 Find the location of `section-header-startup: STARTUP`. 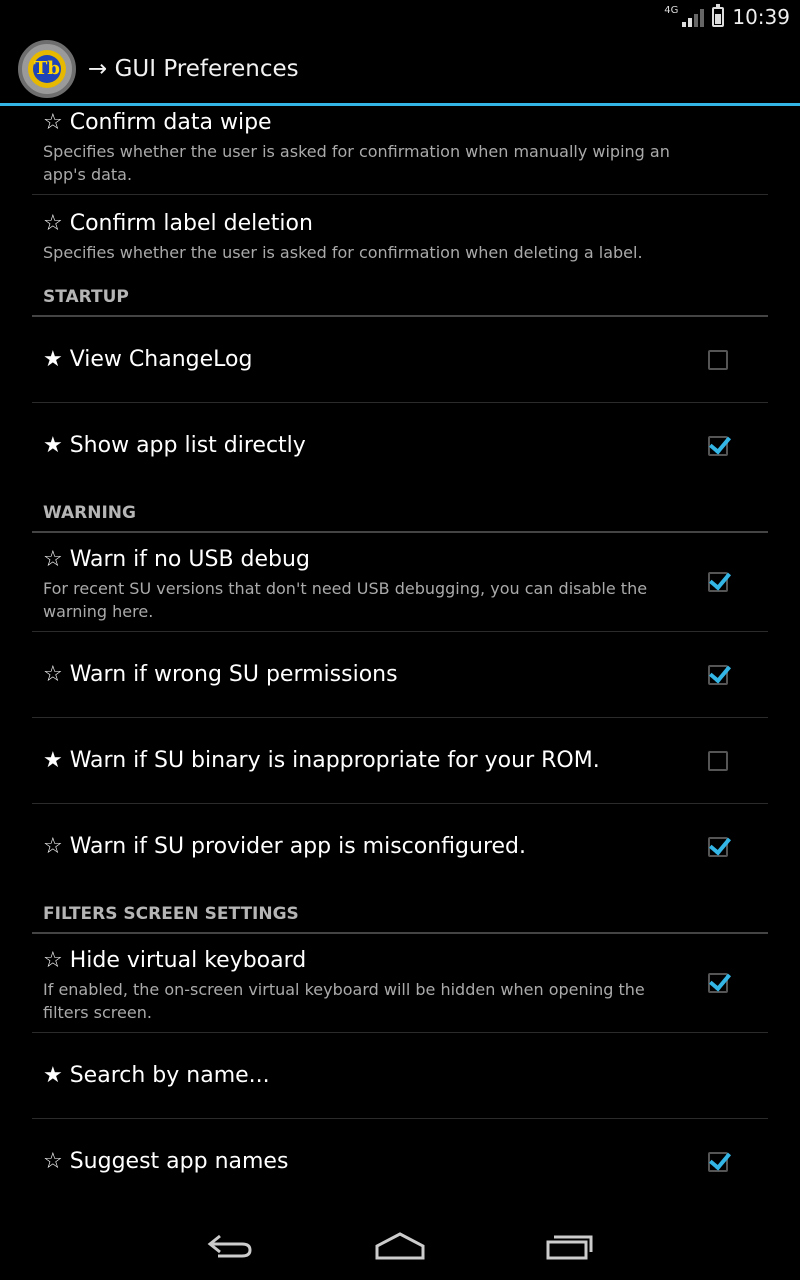

section-header-startup: STARTUP is located at coordinates (400, 294).